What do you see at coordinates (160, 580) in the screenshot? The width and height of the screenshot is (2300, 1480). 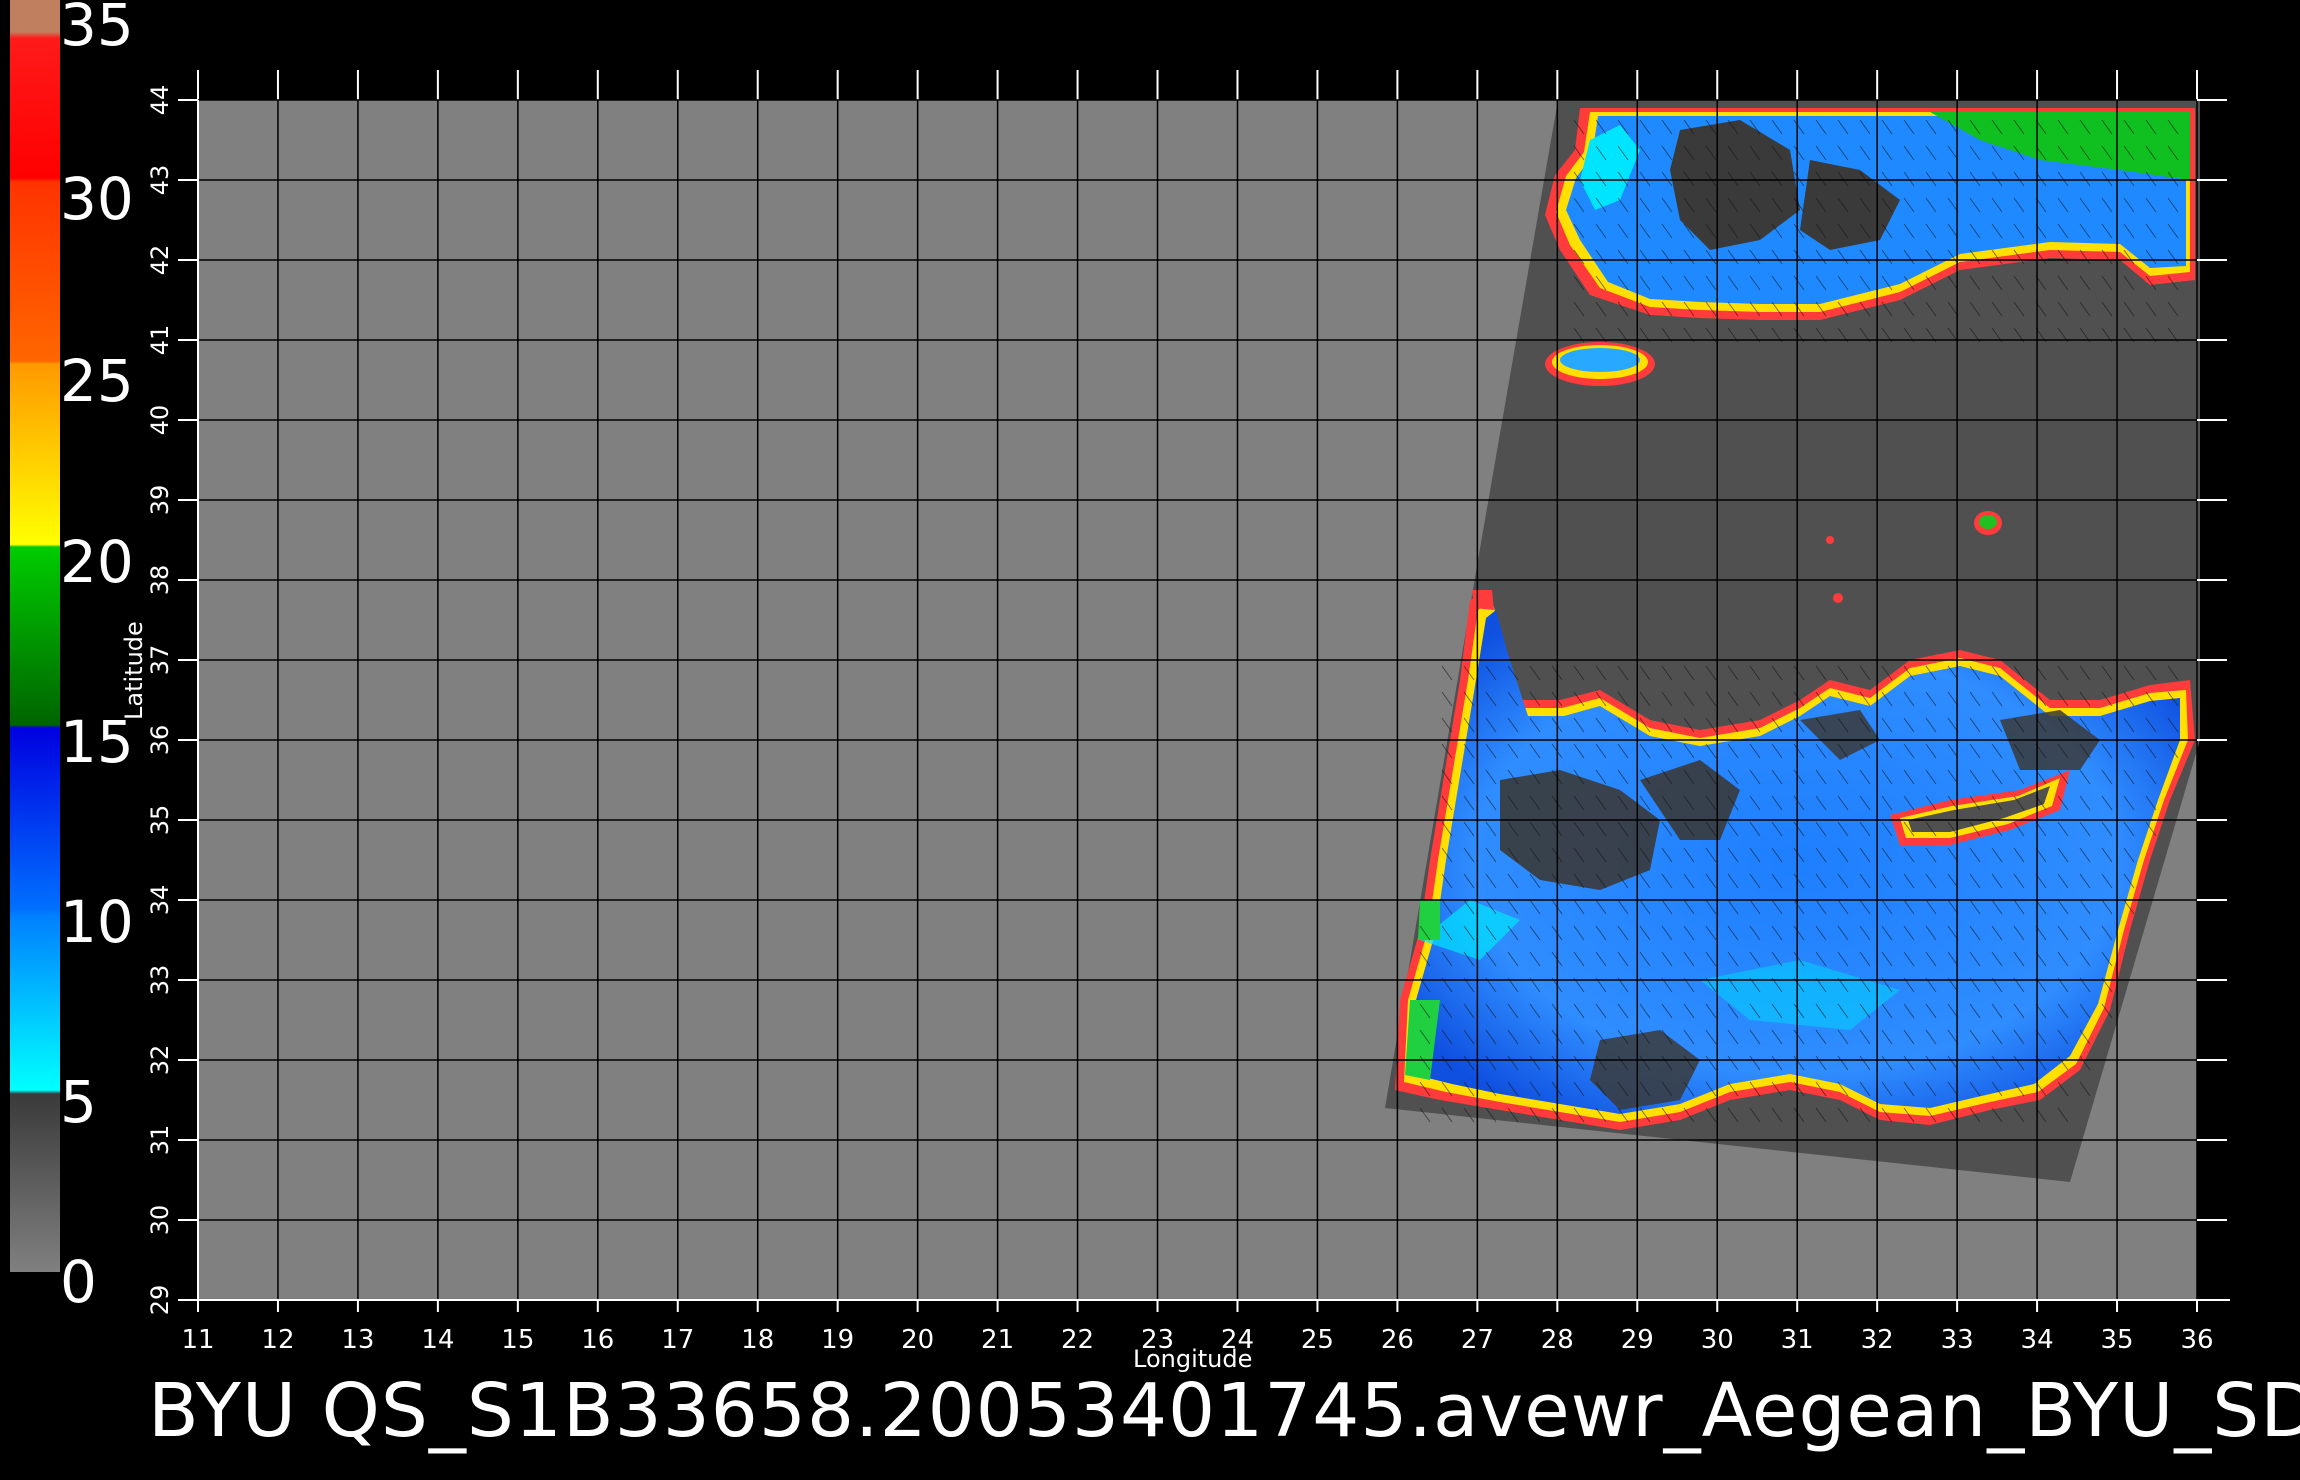 I see `lat-tick-label: 38` at bounding box center [160, 580].